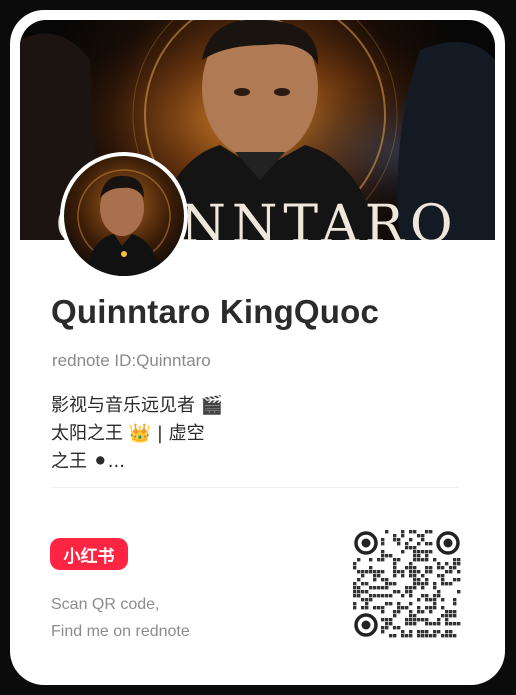 This screenshot has height=695, width=516. Describe the element at coordinates (124, 216) in the screenshot. I see `avatar` at that location.